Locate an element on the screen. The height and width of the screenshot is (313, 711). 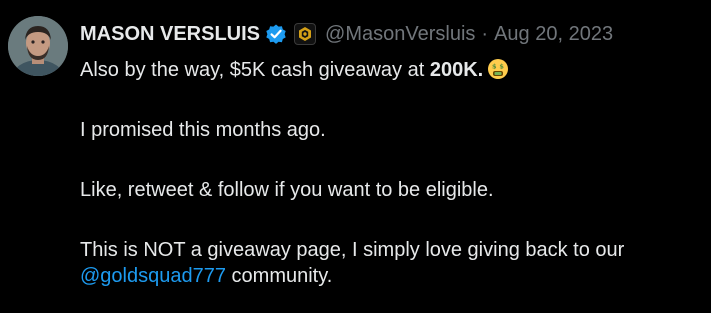
display-name: MASON VERSLUIS is located at coordinates (170, 34).